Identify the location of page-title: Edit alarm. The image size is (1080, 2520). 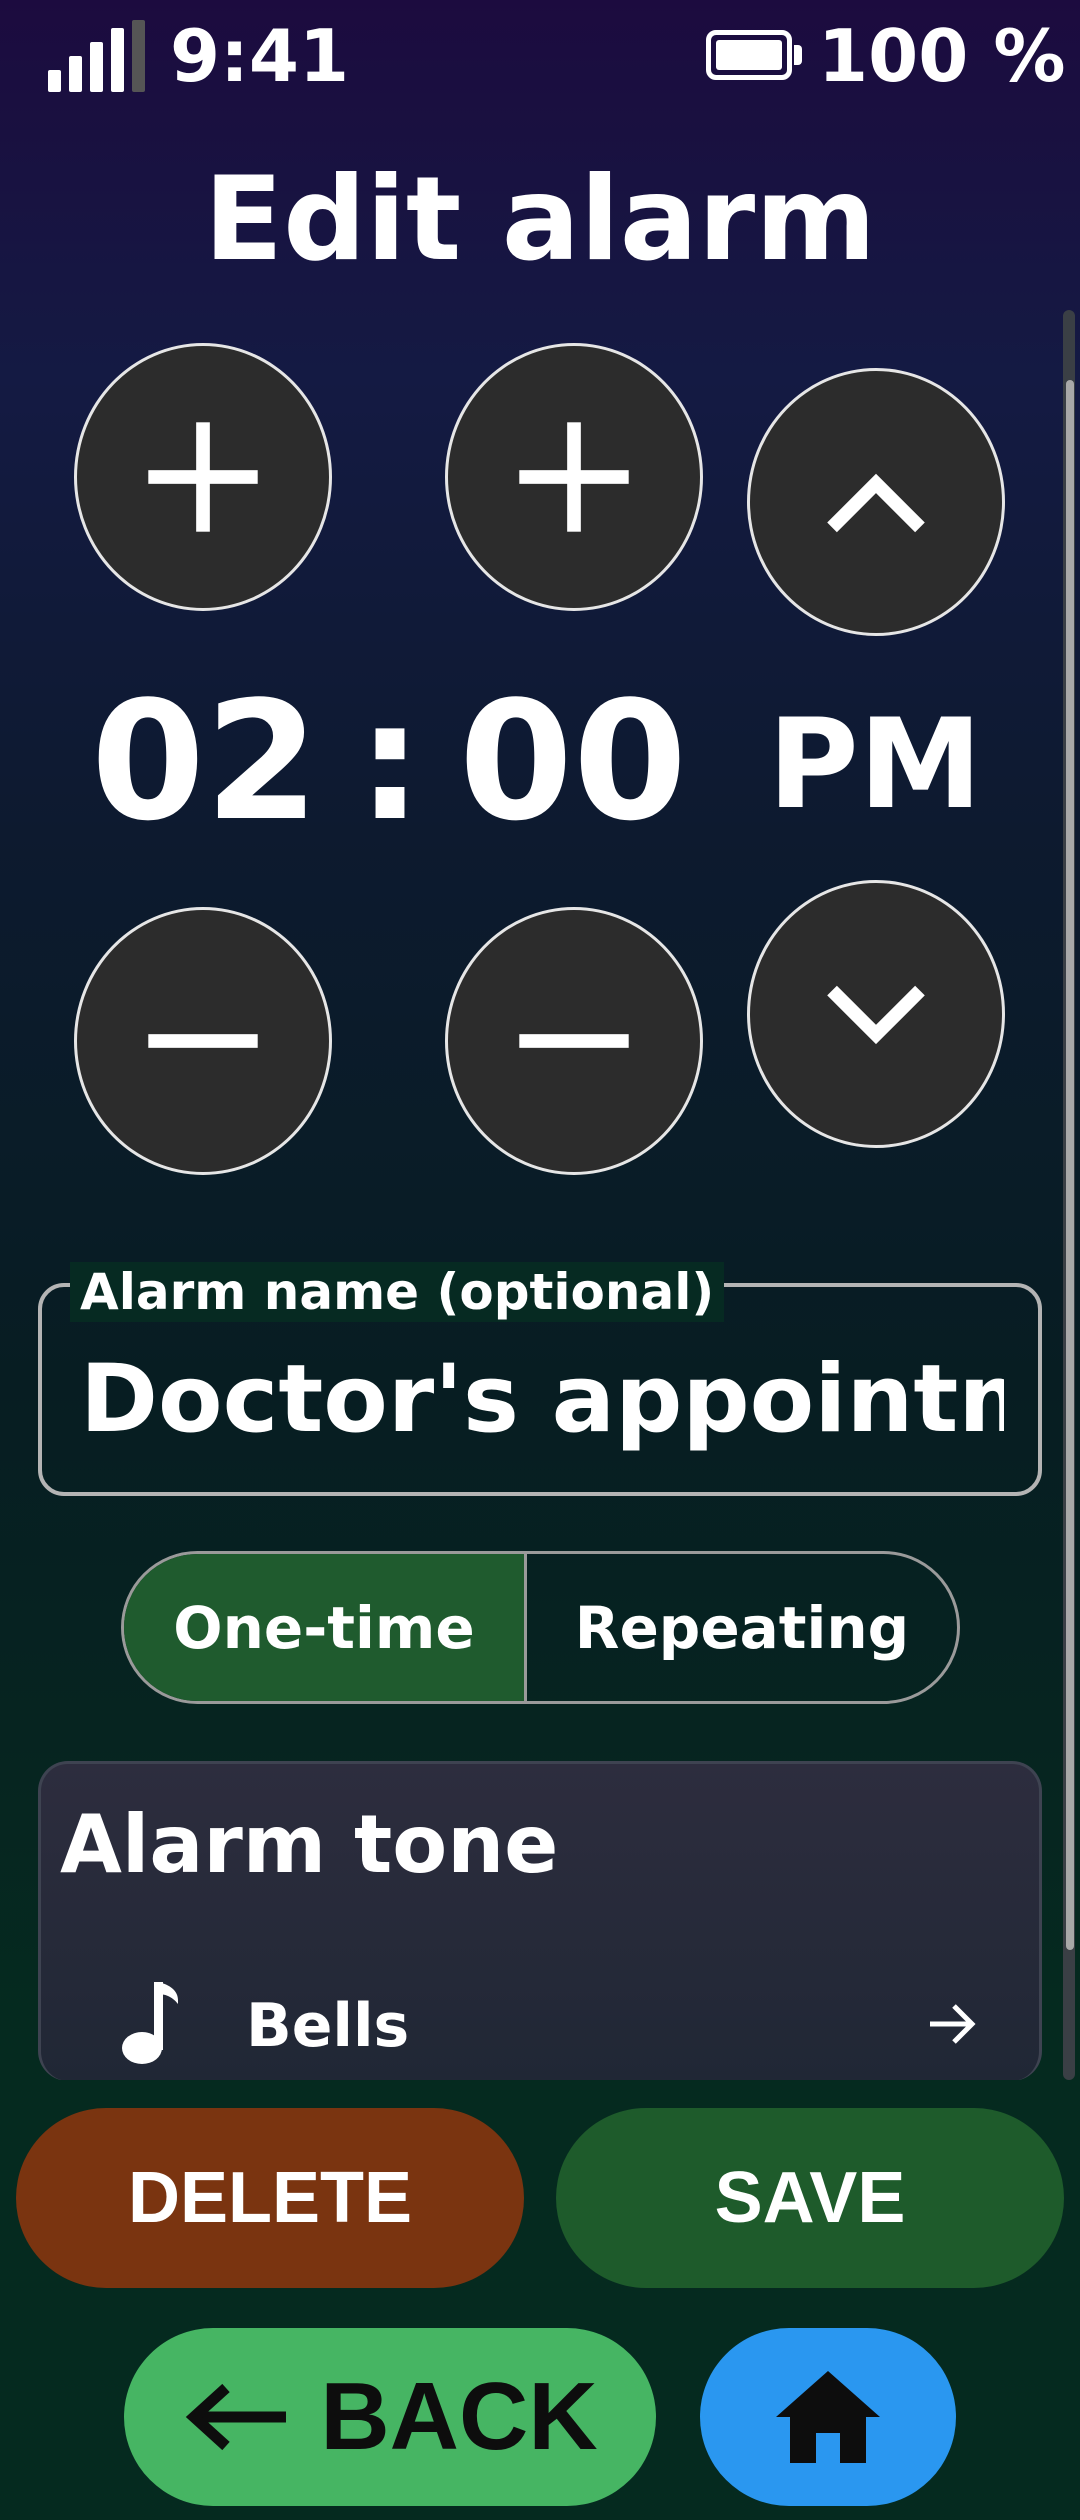
(540, 219).